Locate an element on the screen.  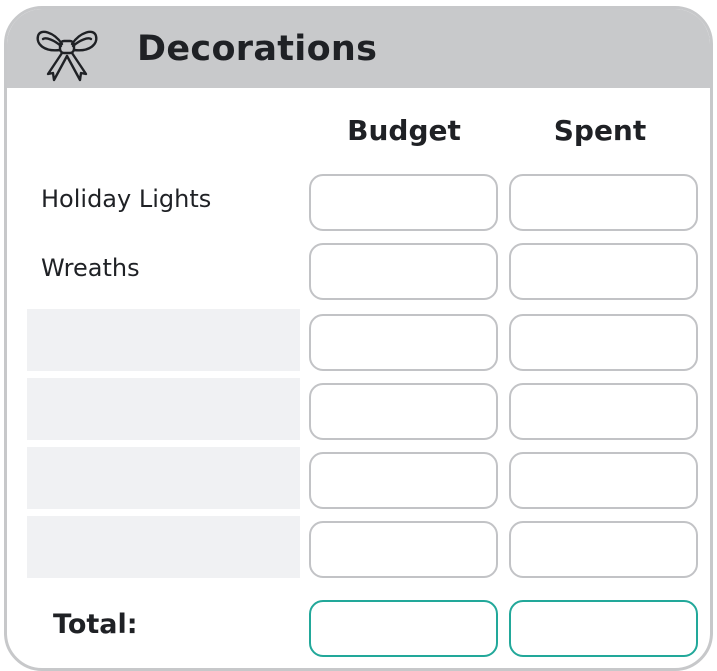
card-header: Decorations is located at coordinates (358, 48).